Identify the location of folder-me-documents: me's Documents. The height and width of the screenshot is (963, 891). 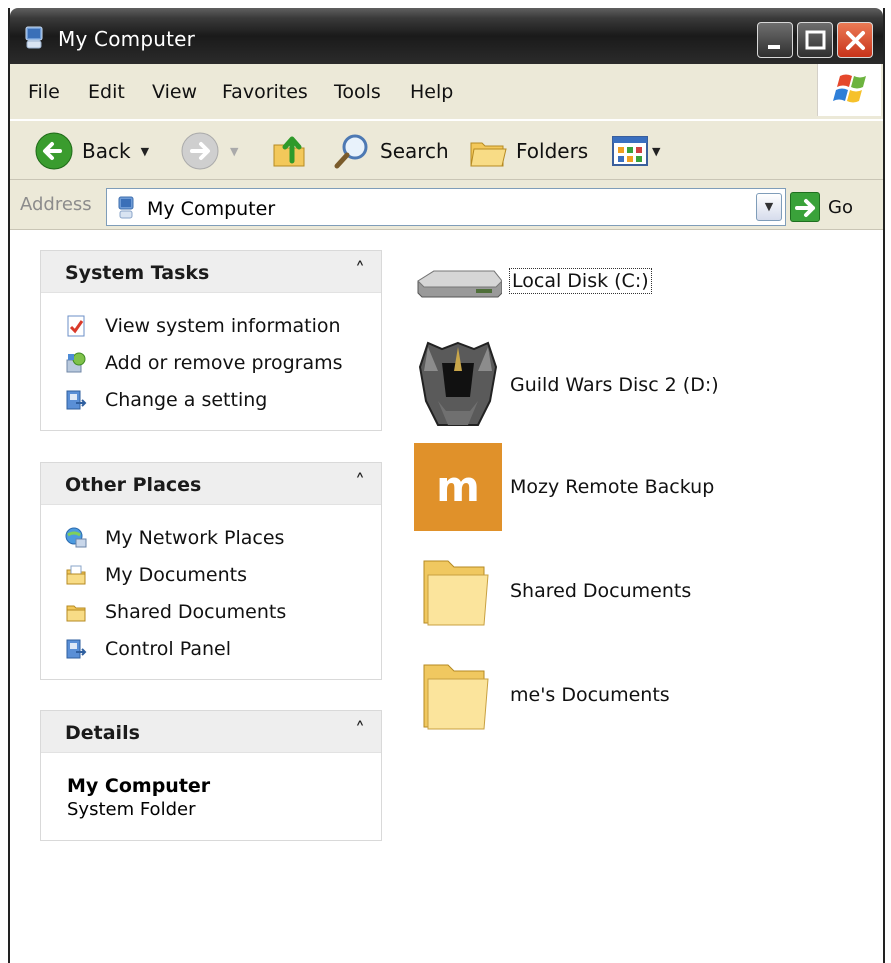
(634, 695).